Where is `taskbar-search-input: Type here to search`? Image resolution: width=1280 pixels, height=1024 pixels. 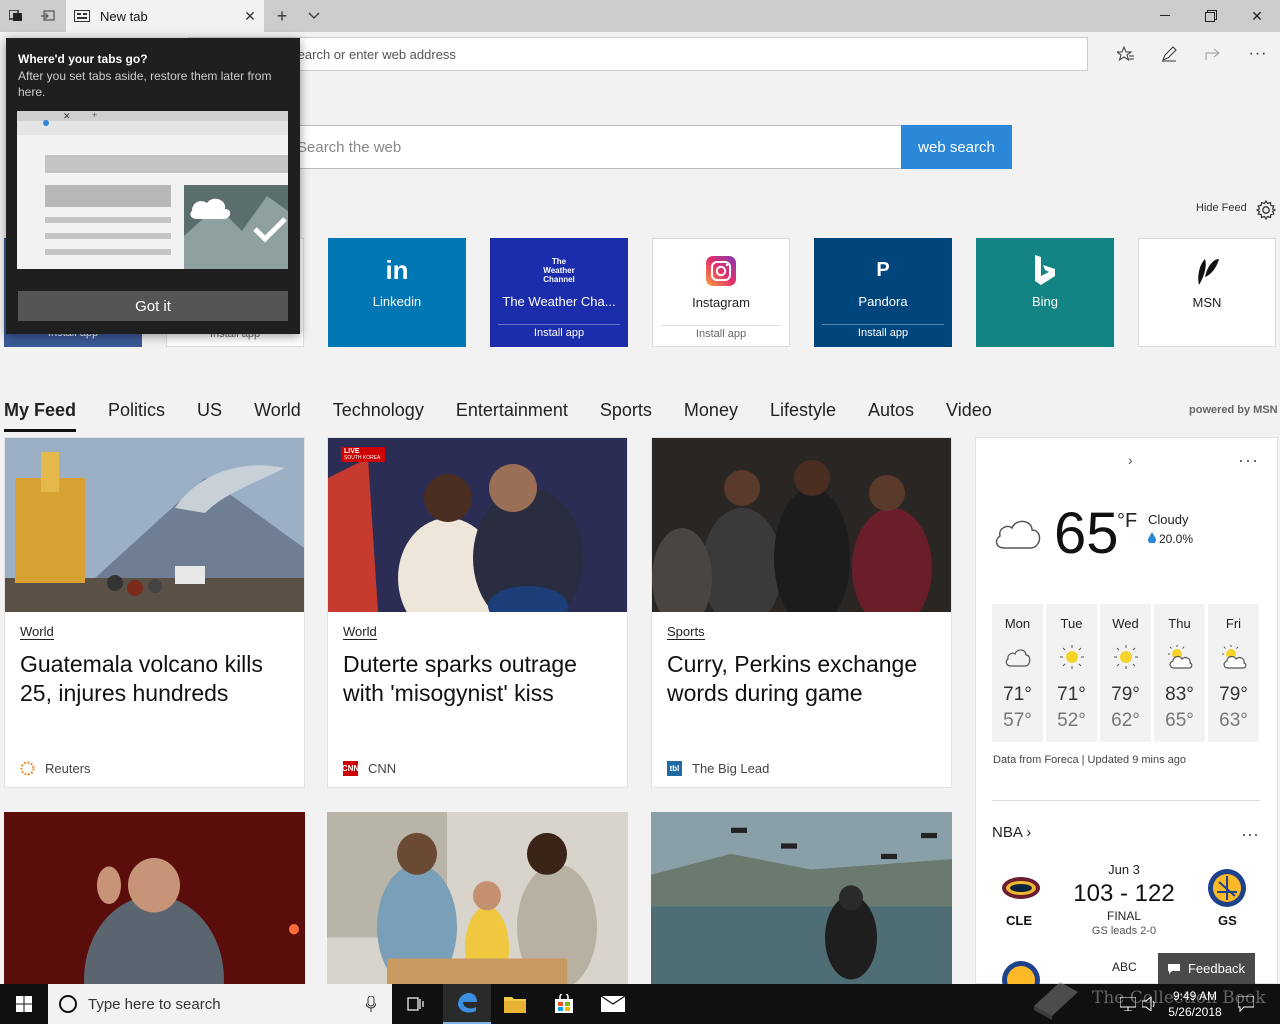
taskbar-search-input: Type here to search is located at coordinates (220, 1004).